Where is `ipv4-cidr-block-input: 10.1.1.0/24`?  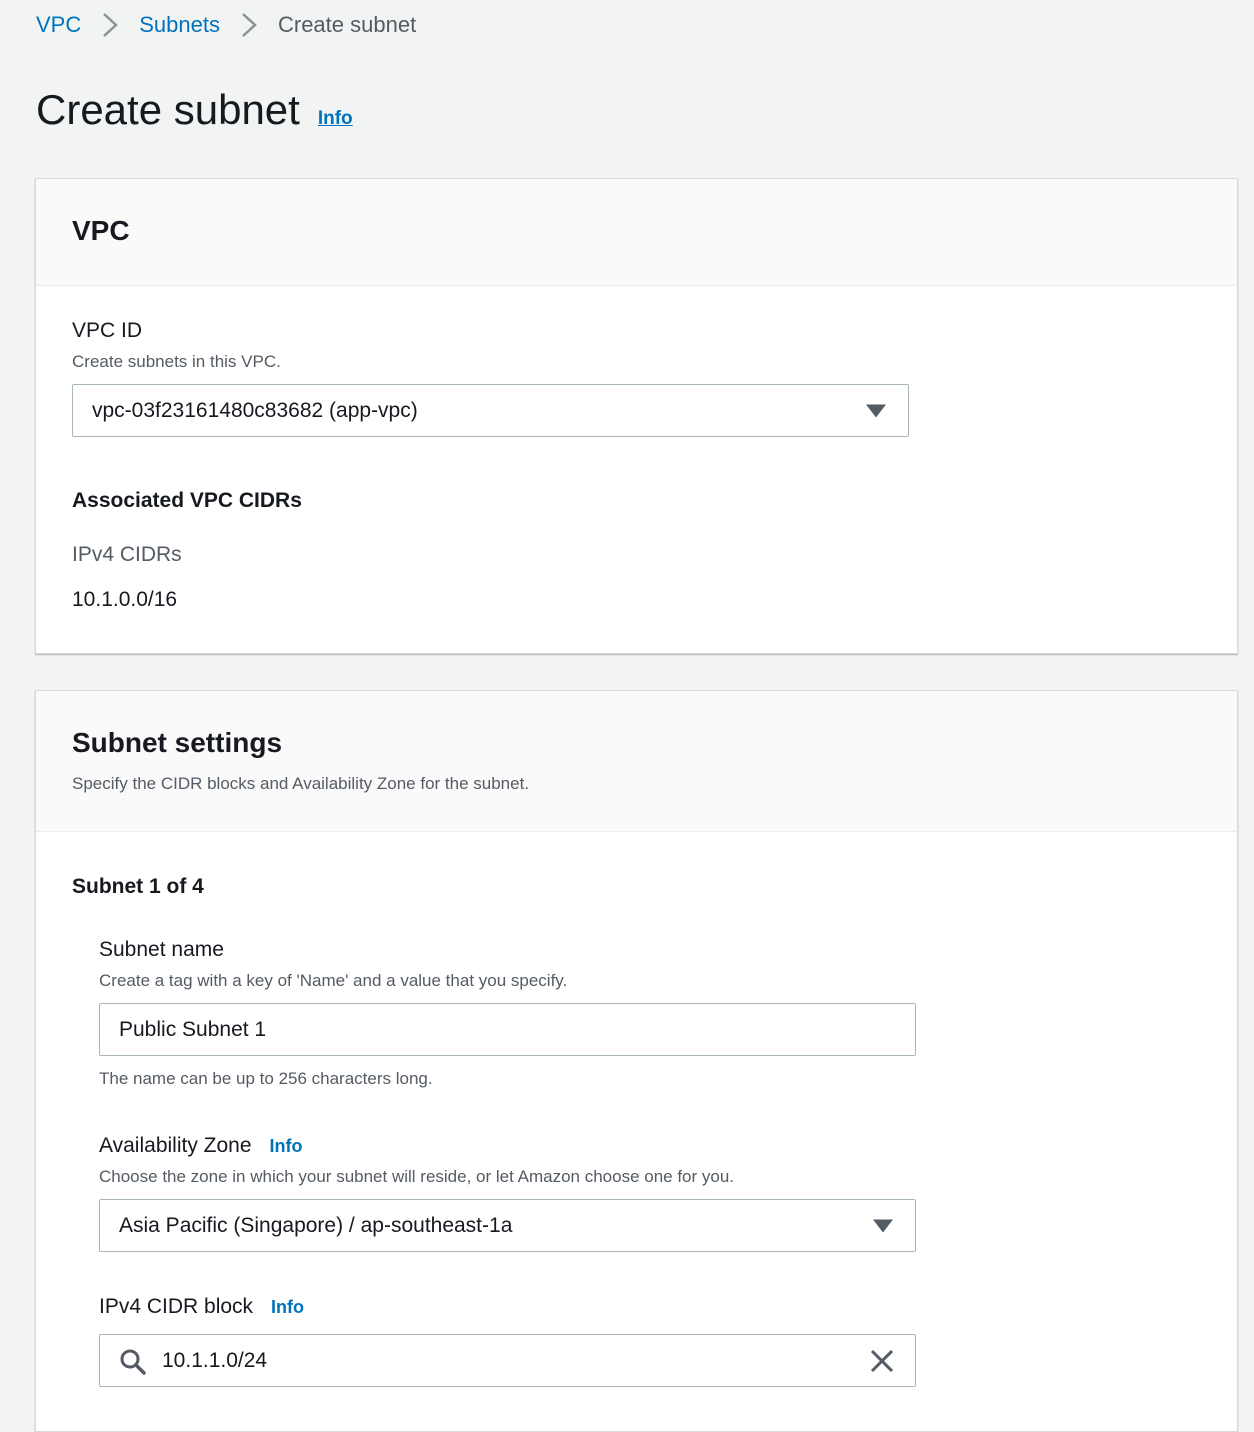
ipv4-cidr-block-input: 10.1.1.0/24 is located at coordinates (507, 1360).